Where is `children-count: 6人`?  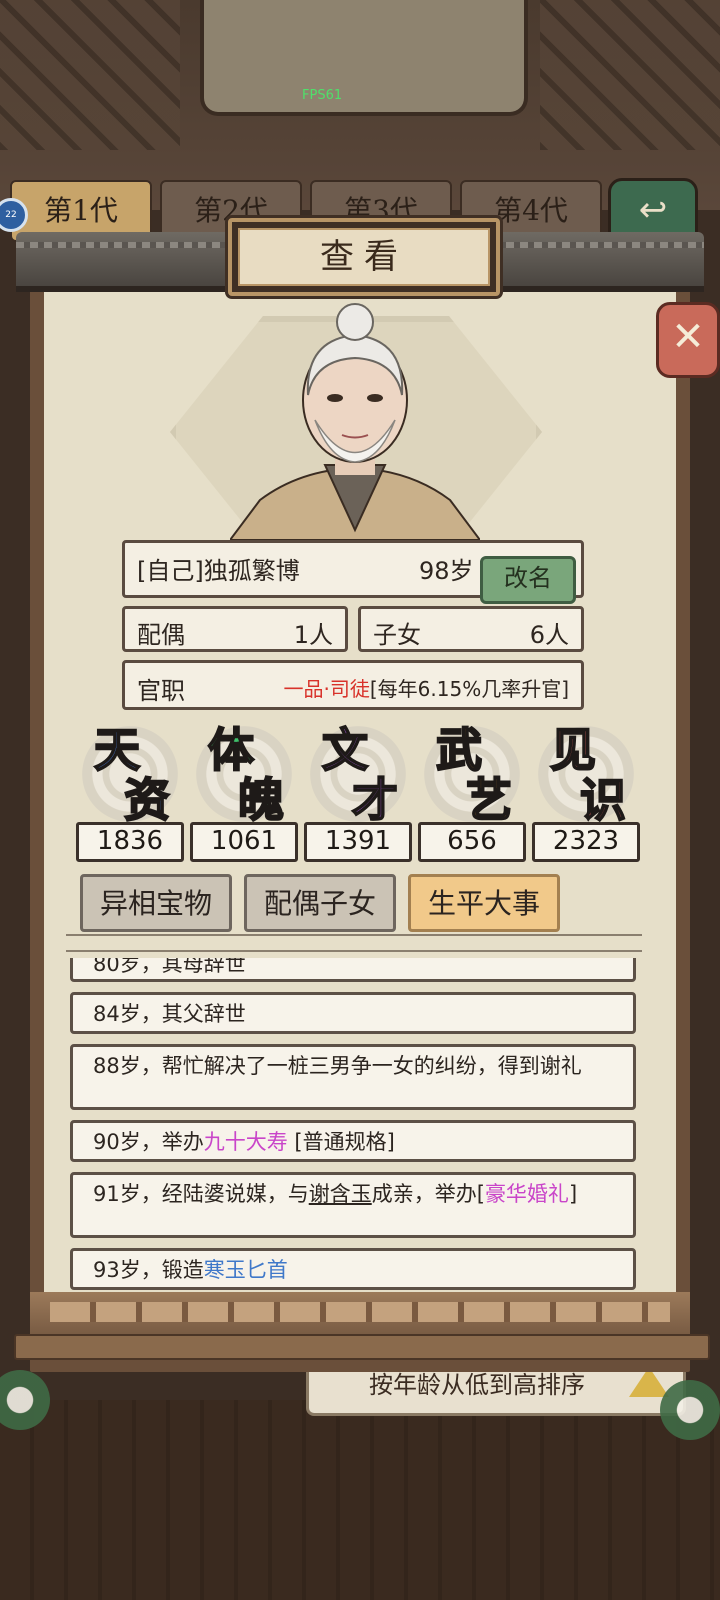 children-count: 6人 is located at coordinates (549, 635).